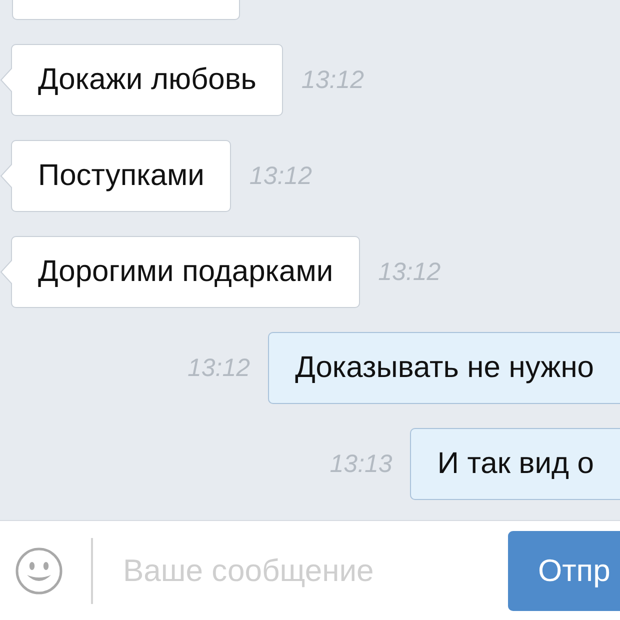 The image size is (620, 620). I want to click on message-bubble: И так вид о, so click(515, 464).